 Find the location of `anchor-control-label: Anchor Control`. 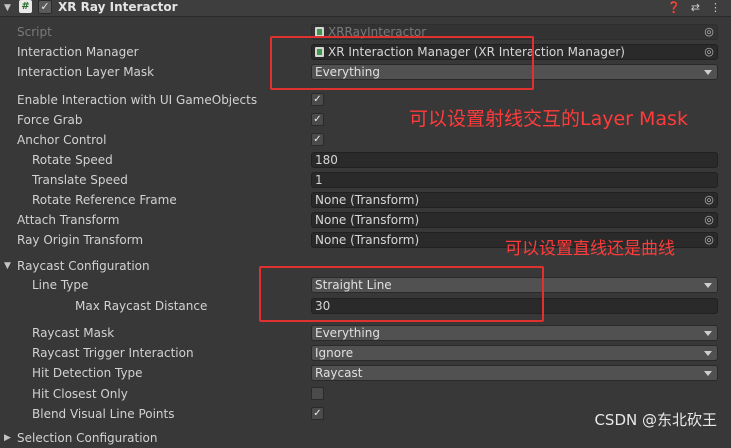

anchor-control-label: Anchor Control is located at coordinates (62, 140).